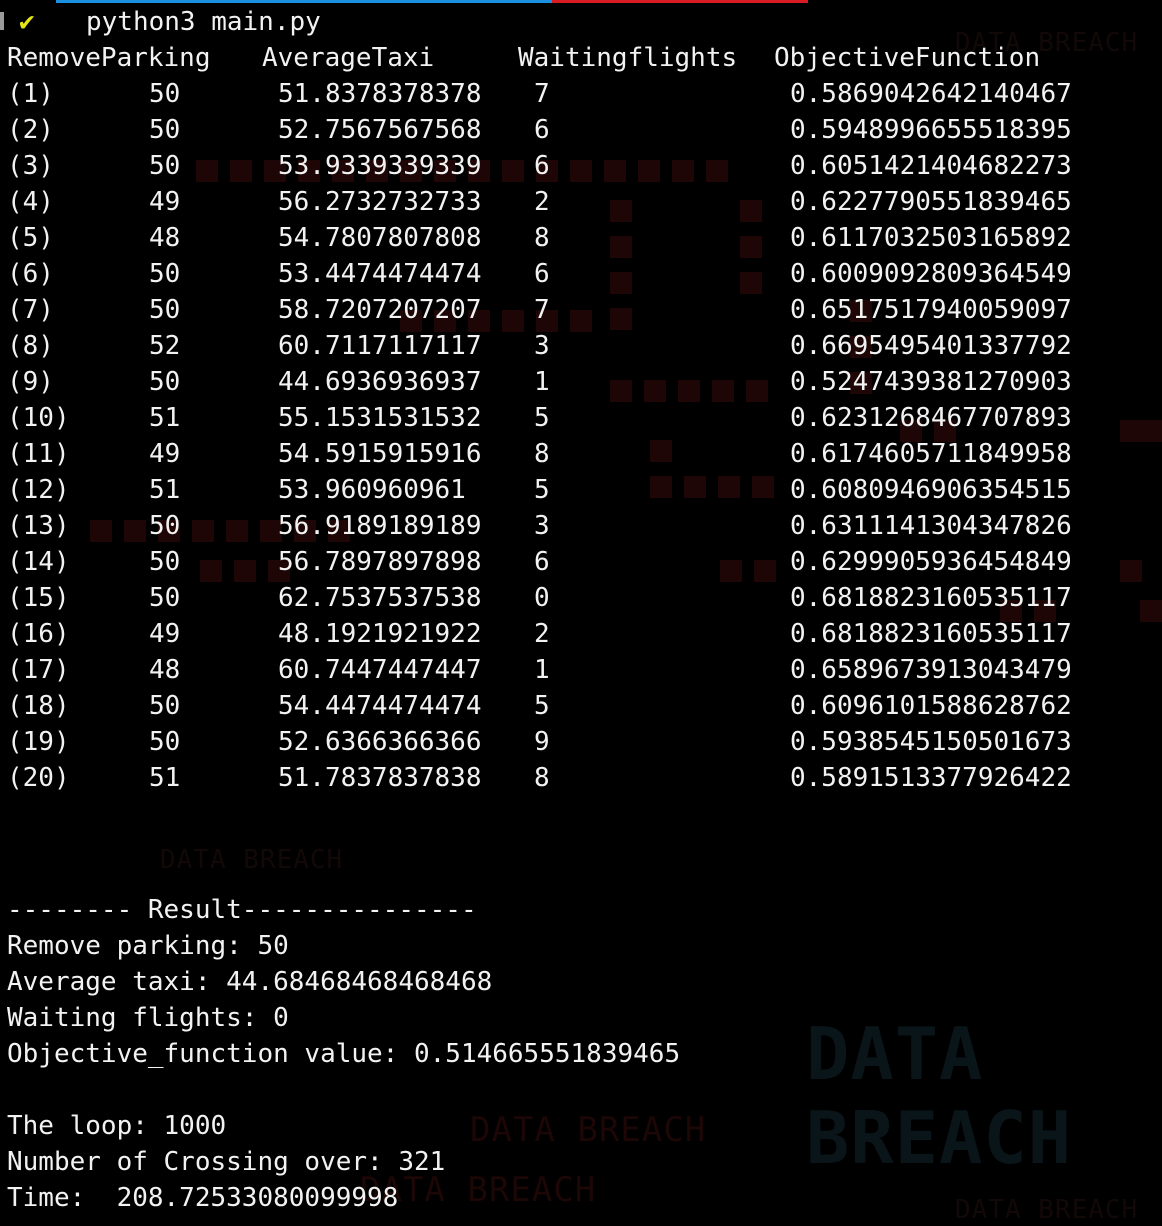  I want to click on row-average-taxi: 53.960960961, so click(372, 490).